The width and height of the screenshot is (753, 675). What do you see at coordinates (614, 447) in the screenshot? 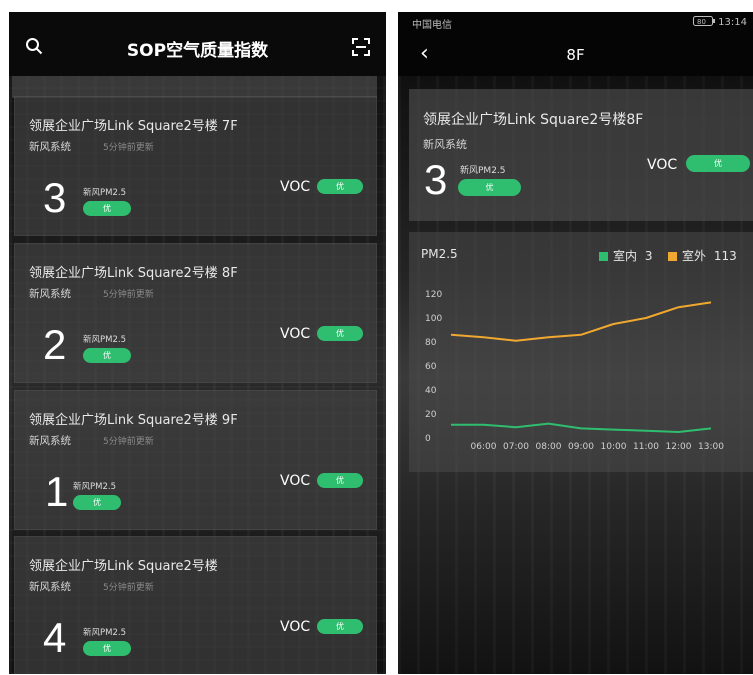
I see `x-tick-label: 10:00` at bounding box center [614, 447].